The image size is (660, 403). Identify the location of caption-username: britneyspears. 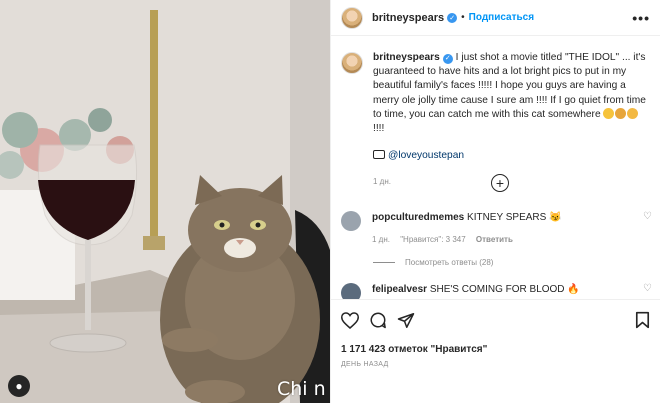
(406, 57).